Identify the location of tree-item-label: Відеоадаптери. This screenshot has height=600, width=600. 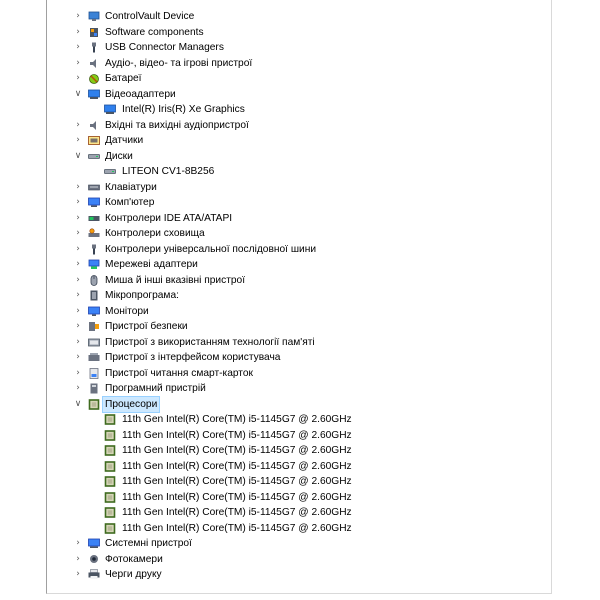
(140, 94).